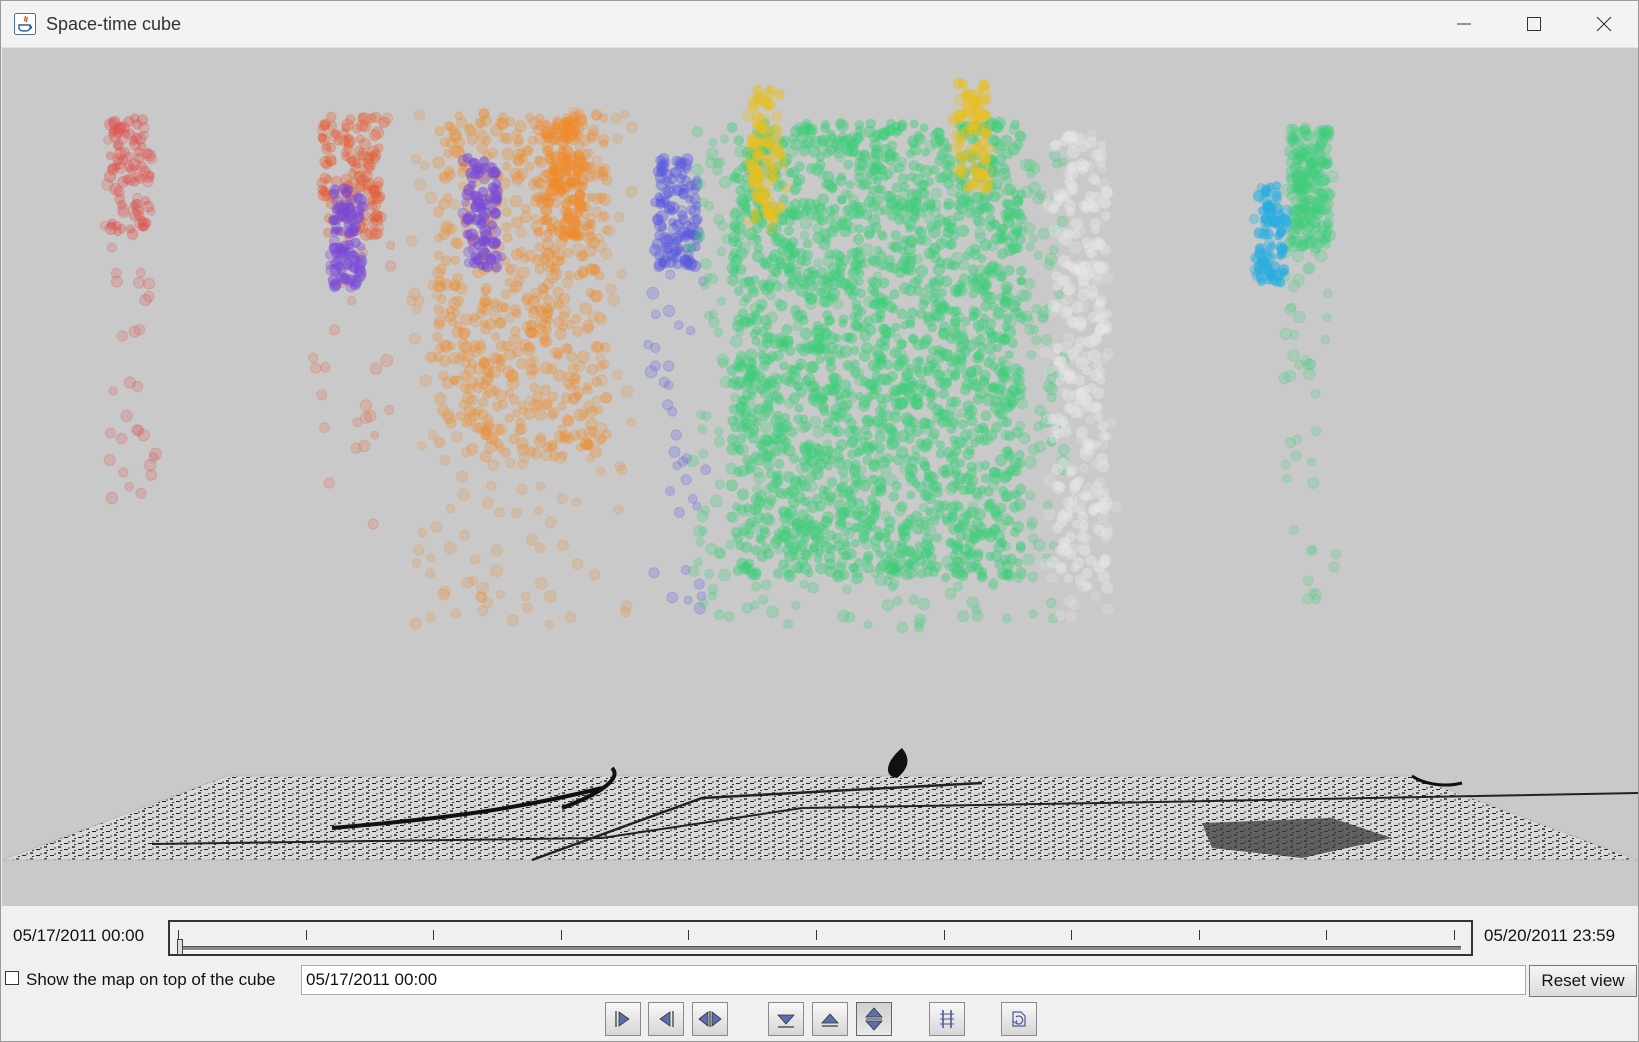  I want to click on close-button, so click(1603, 24).